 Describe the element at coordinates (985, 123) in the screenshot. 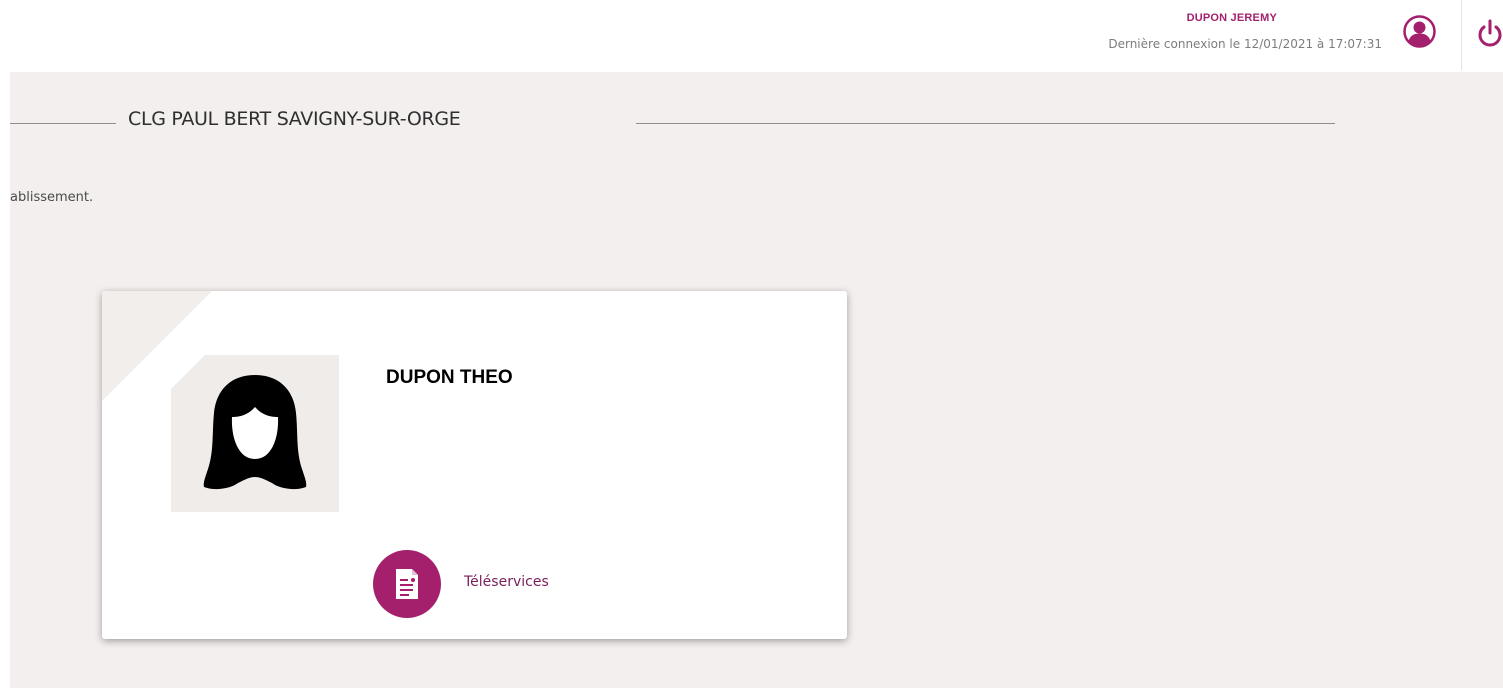

I see `title-divider-right` at that location.